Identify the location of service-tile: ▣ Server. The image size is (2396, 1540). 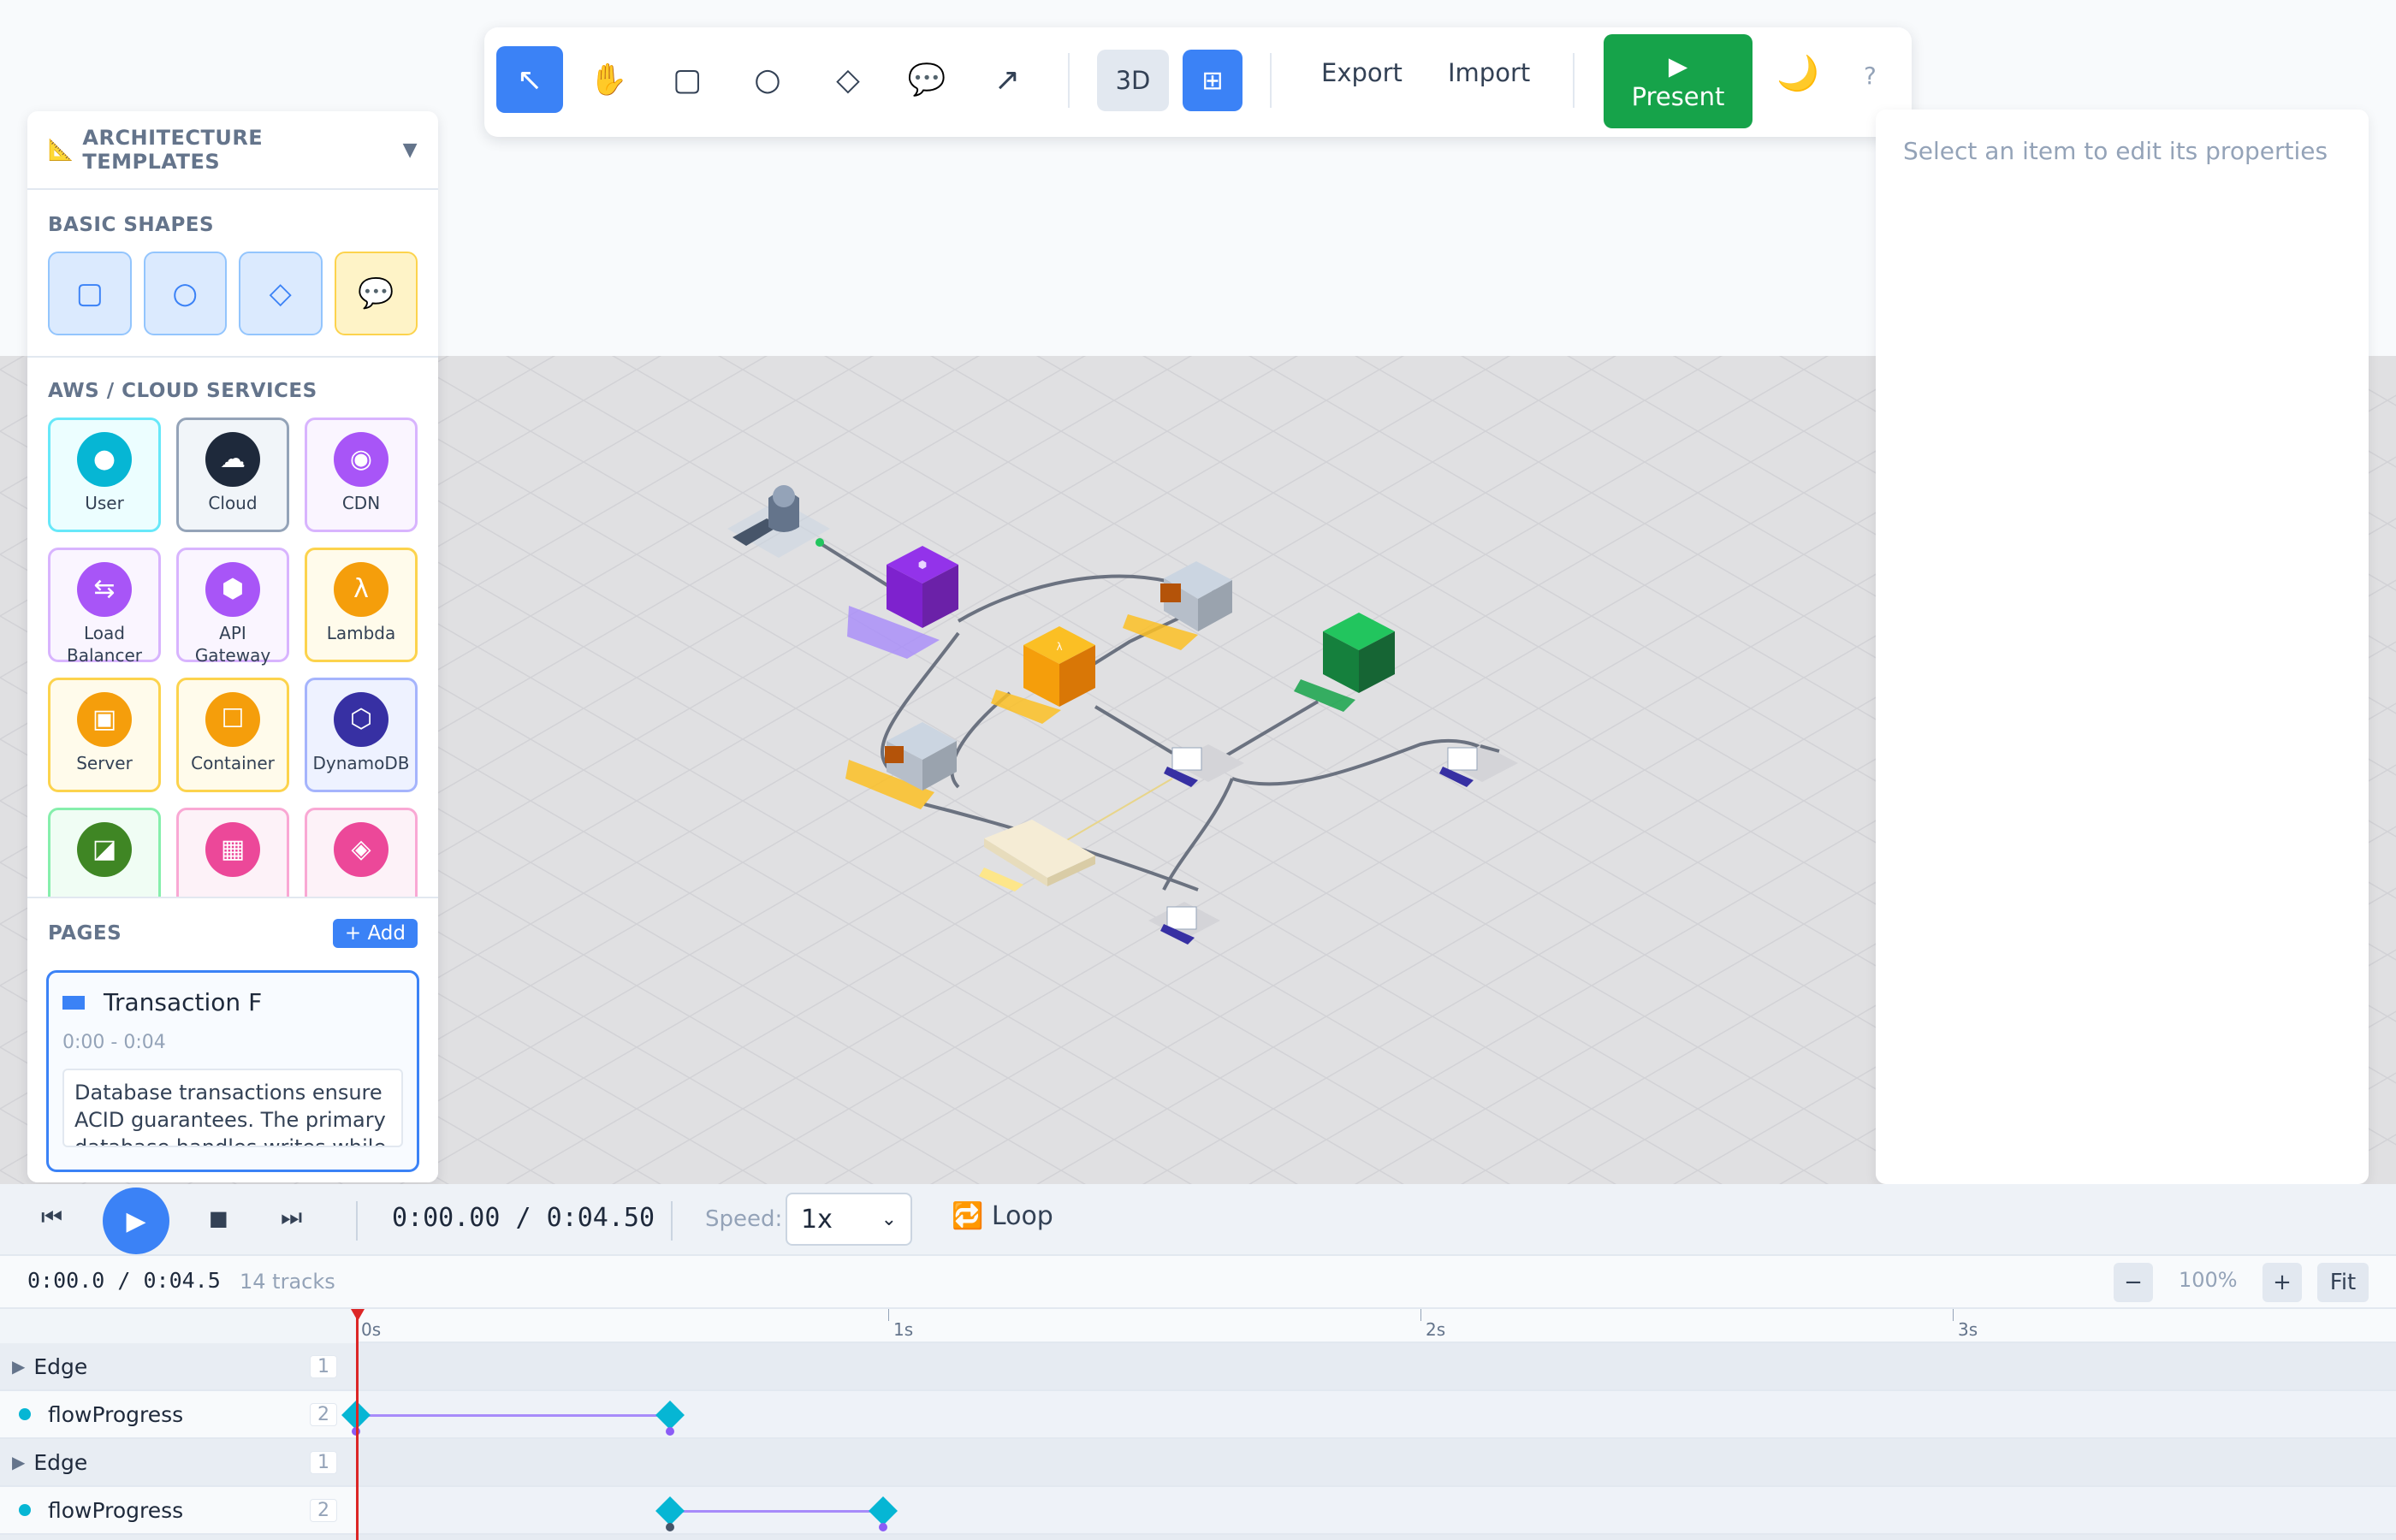
(104, 735).